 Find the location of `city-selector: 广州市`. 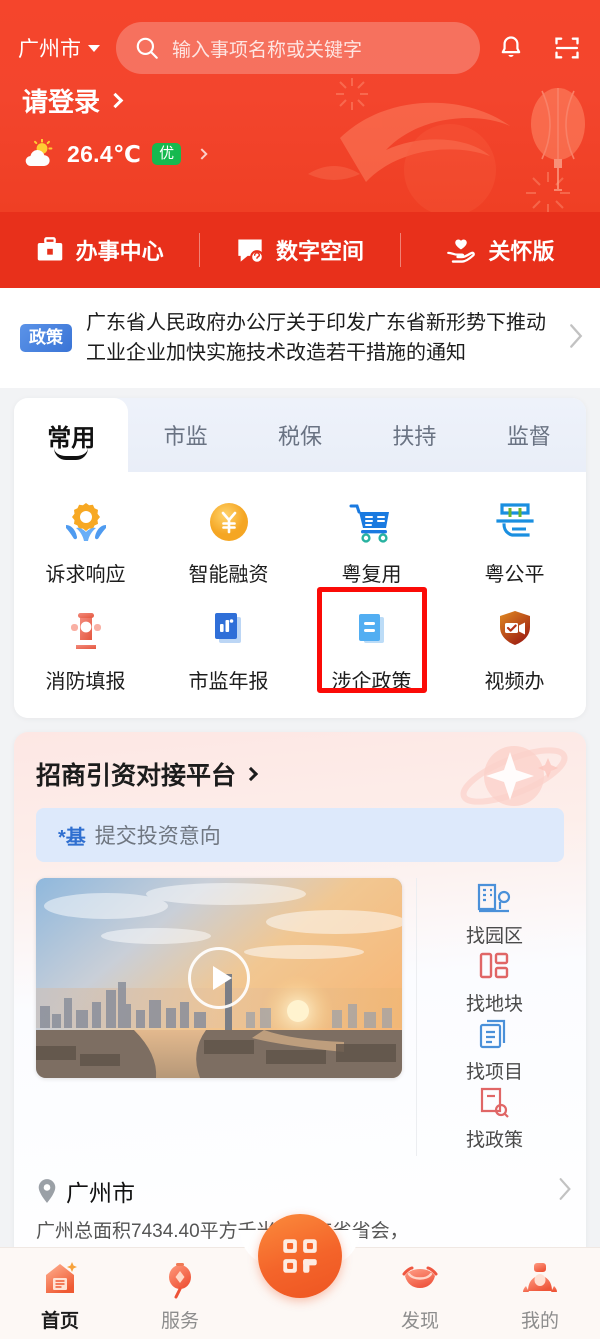

city-selector: 广州市 is located at coordinates (59, 48).